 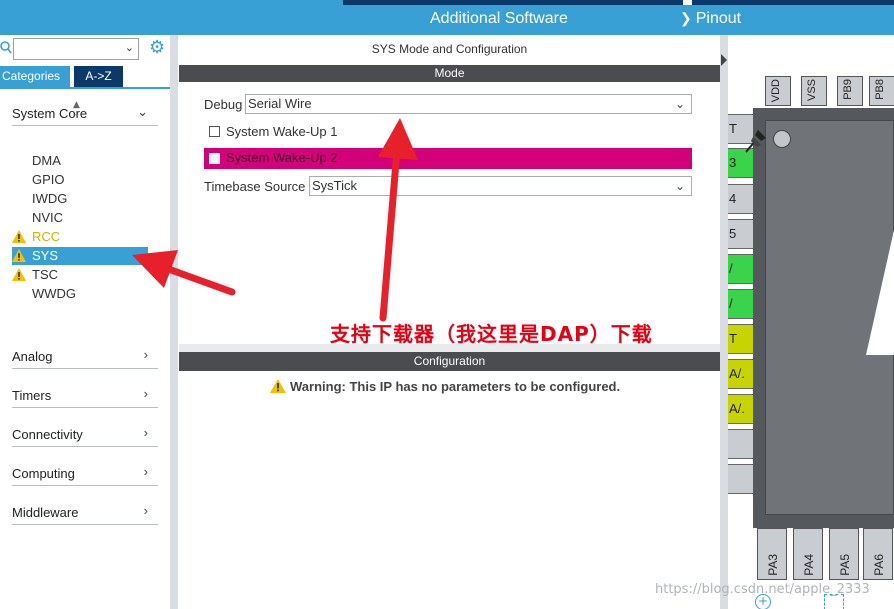 I want to click on left-pin: 5, so click(x=740, y=234).